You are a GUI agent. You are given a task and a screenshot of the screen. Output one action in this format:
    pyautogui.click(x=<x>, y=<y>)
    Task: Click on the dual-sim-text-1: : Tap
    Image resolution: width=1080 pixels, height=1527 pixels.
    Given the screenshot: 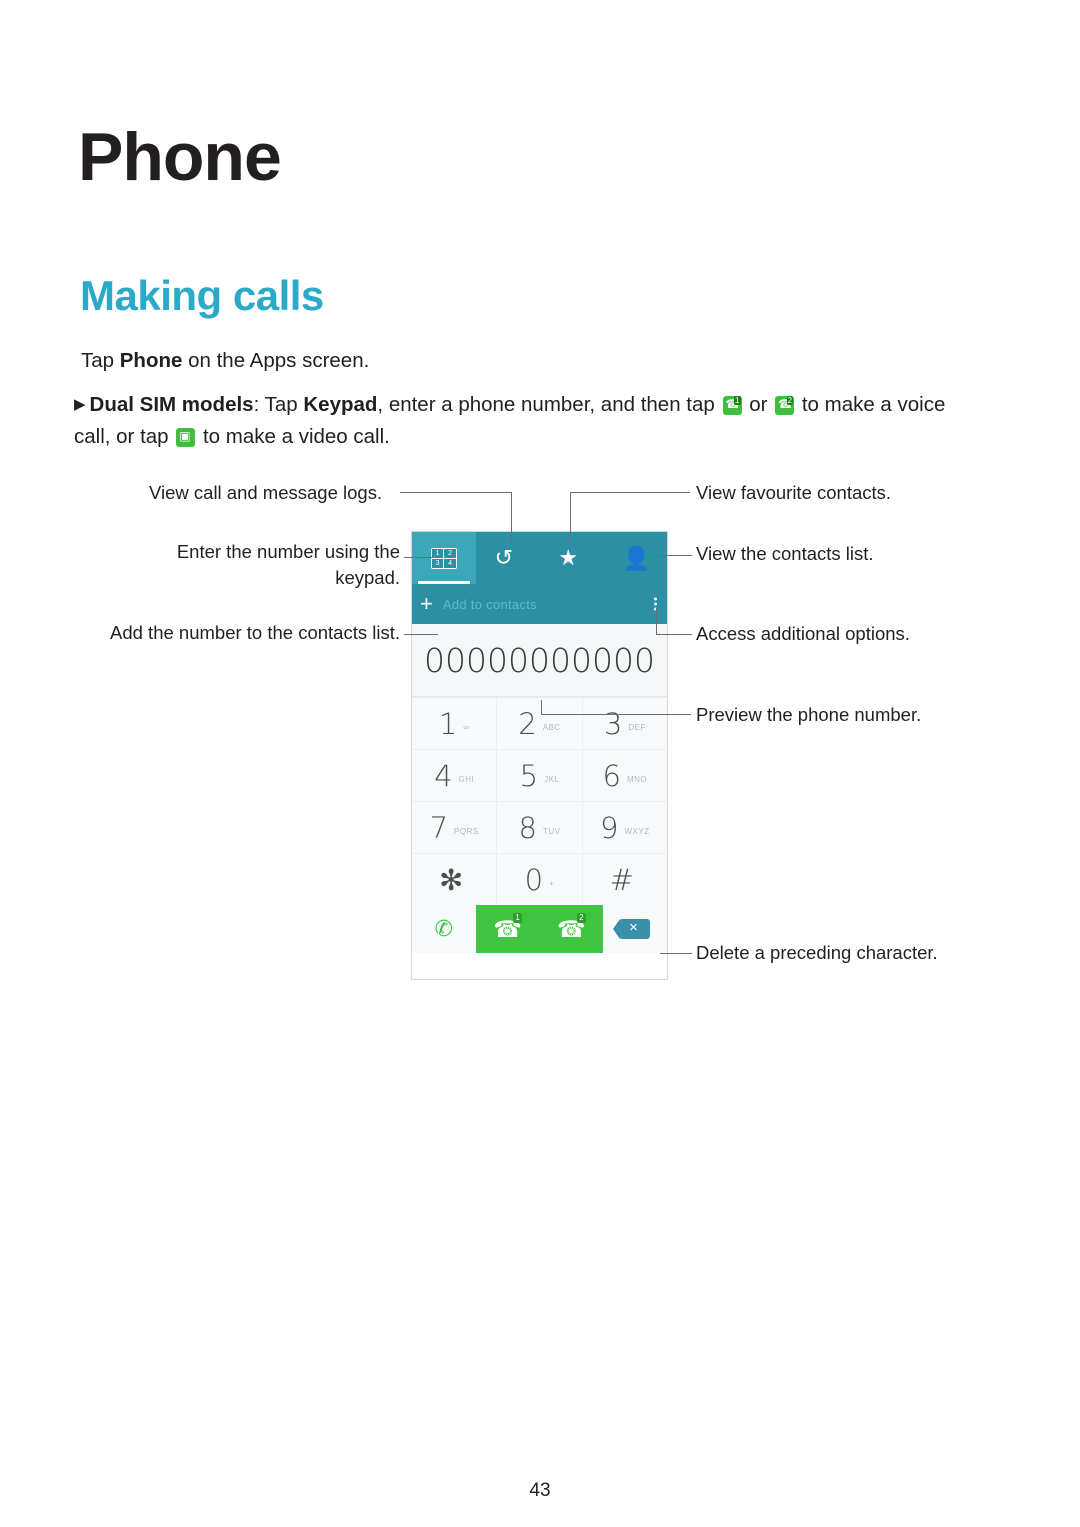 What is the action you would take?
    pyautogui.click(x=278, y=404)
    